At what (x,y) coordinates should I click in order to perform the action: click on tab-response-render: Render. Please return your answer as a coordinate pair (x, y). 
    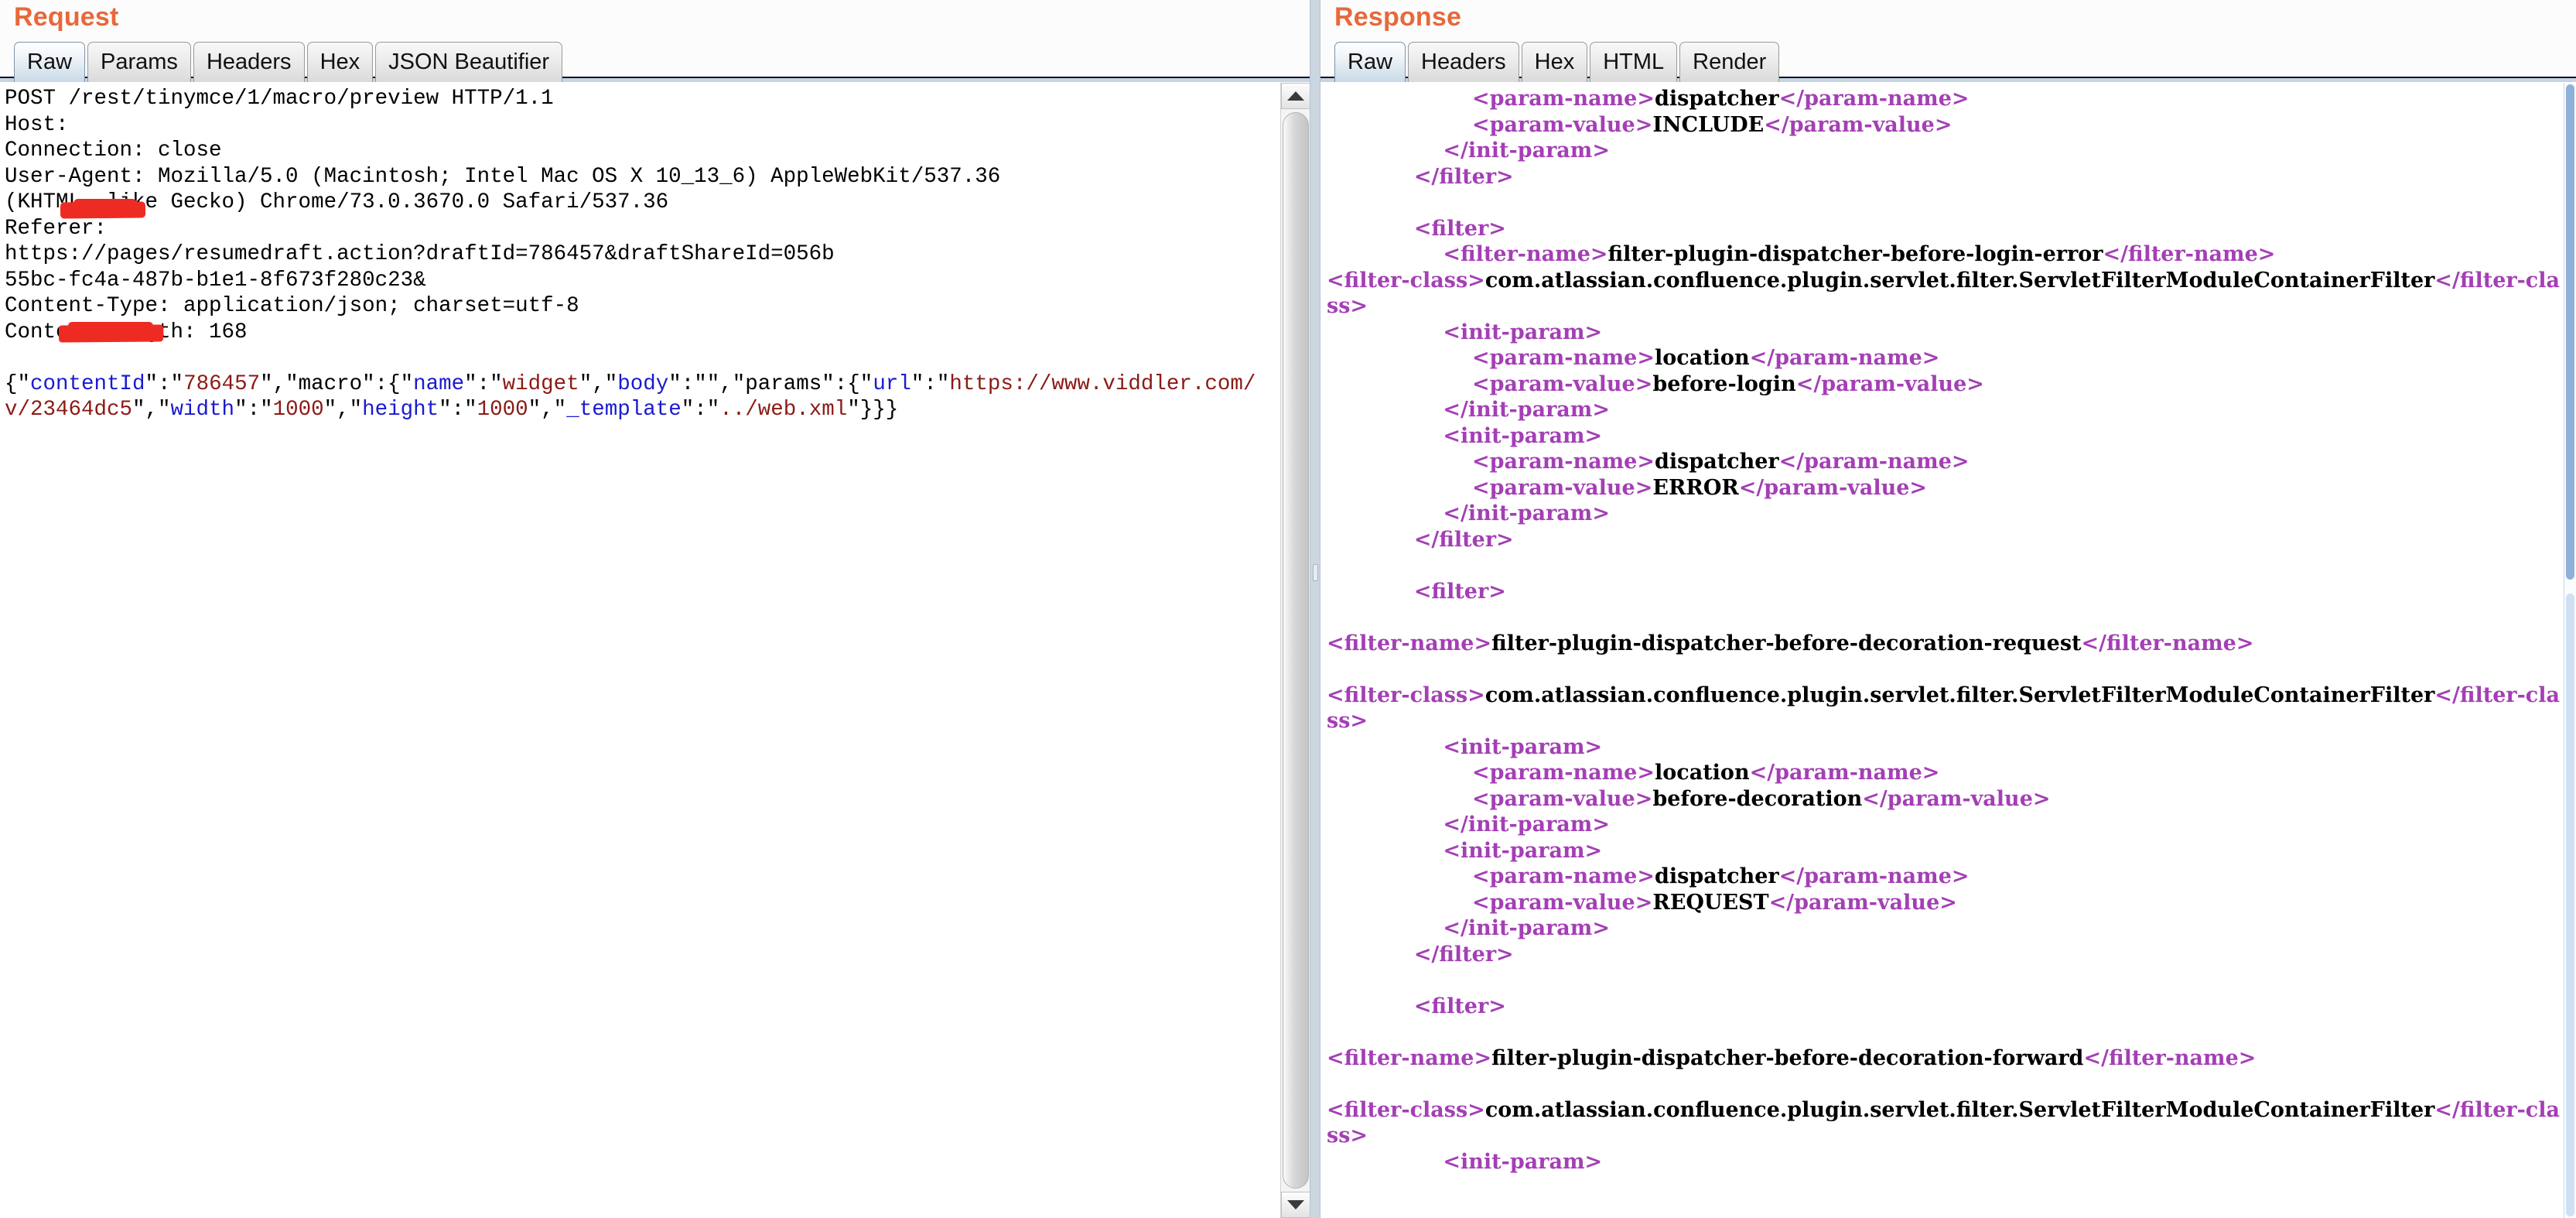
    Looking at the image, I should click on (1729, 62).